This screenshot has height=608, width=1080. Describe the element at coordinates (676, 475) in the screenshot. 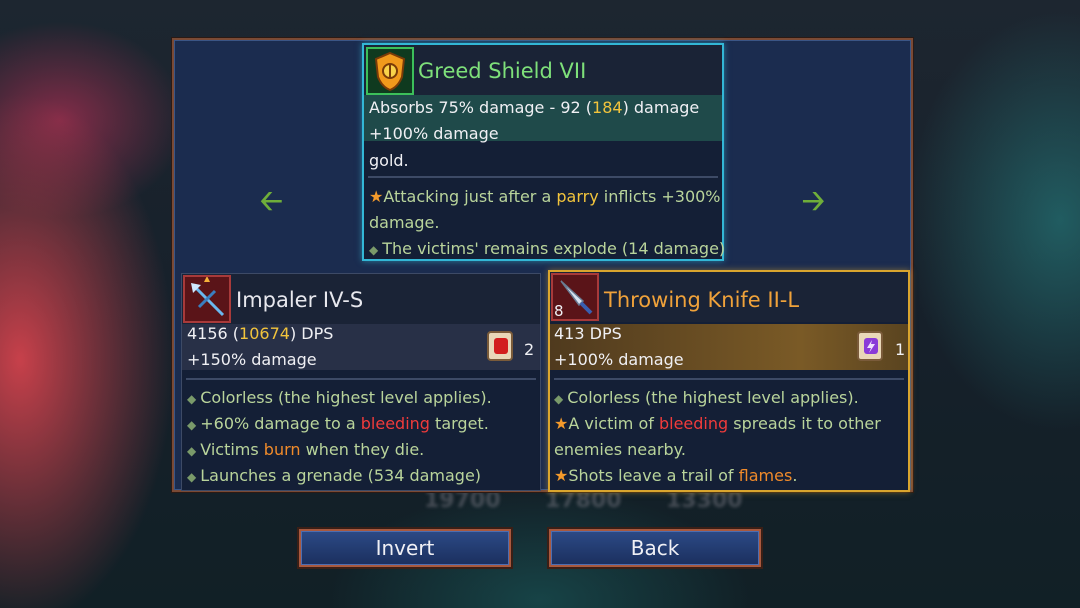

I see `affix-line: ★Shots leave a trail of flames.` at that location.